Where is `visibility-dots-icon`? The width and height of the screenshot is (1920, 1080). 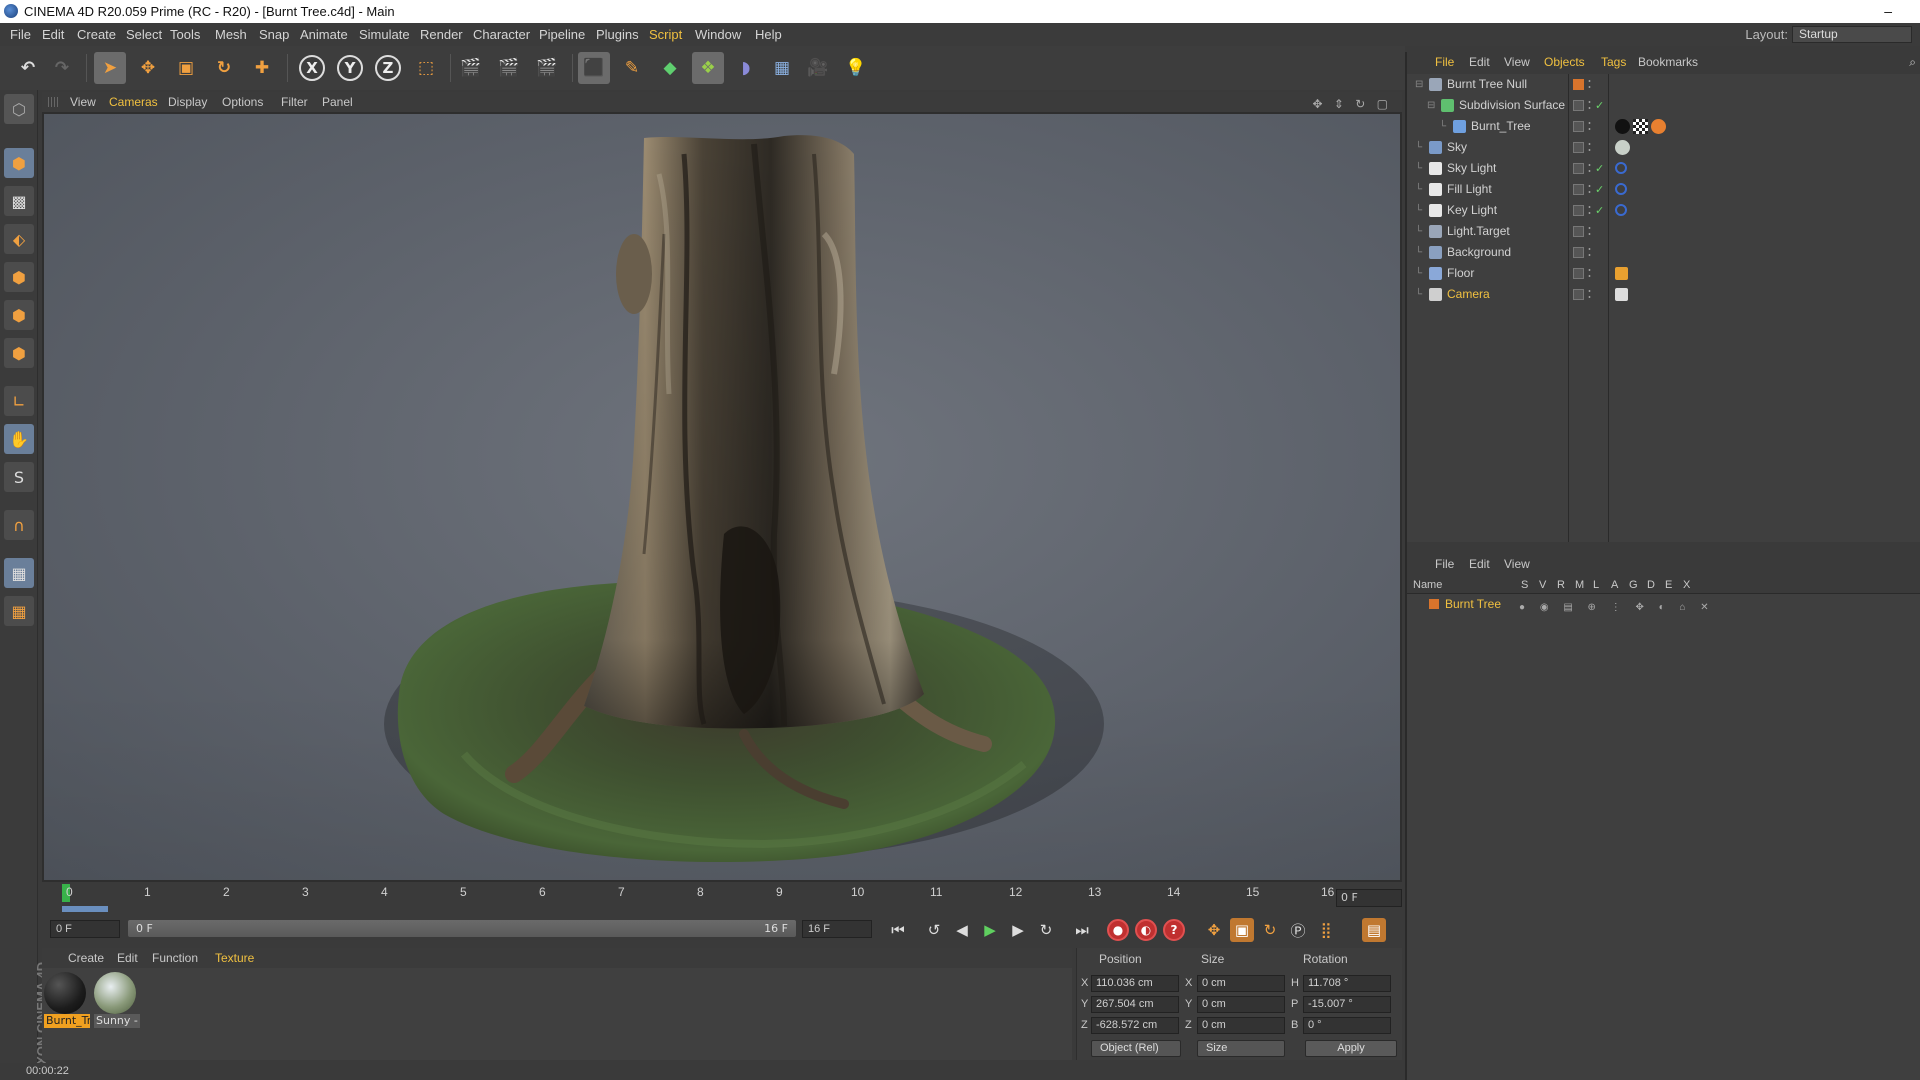 visibility-dots-icon is located at coordinates (1589, 231).